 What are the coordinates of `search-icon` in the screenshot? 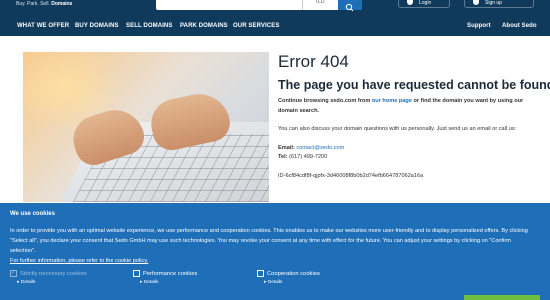 It's located at (349, 7).